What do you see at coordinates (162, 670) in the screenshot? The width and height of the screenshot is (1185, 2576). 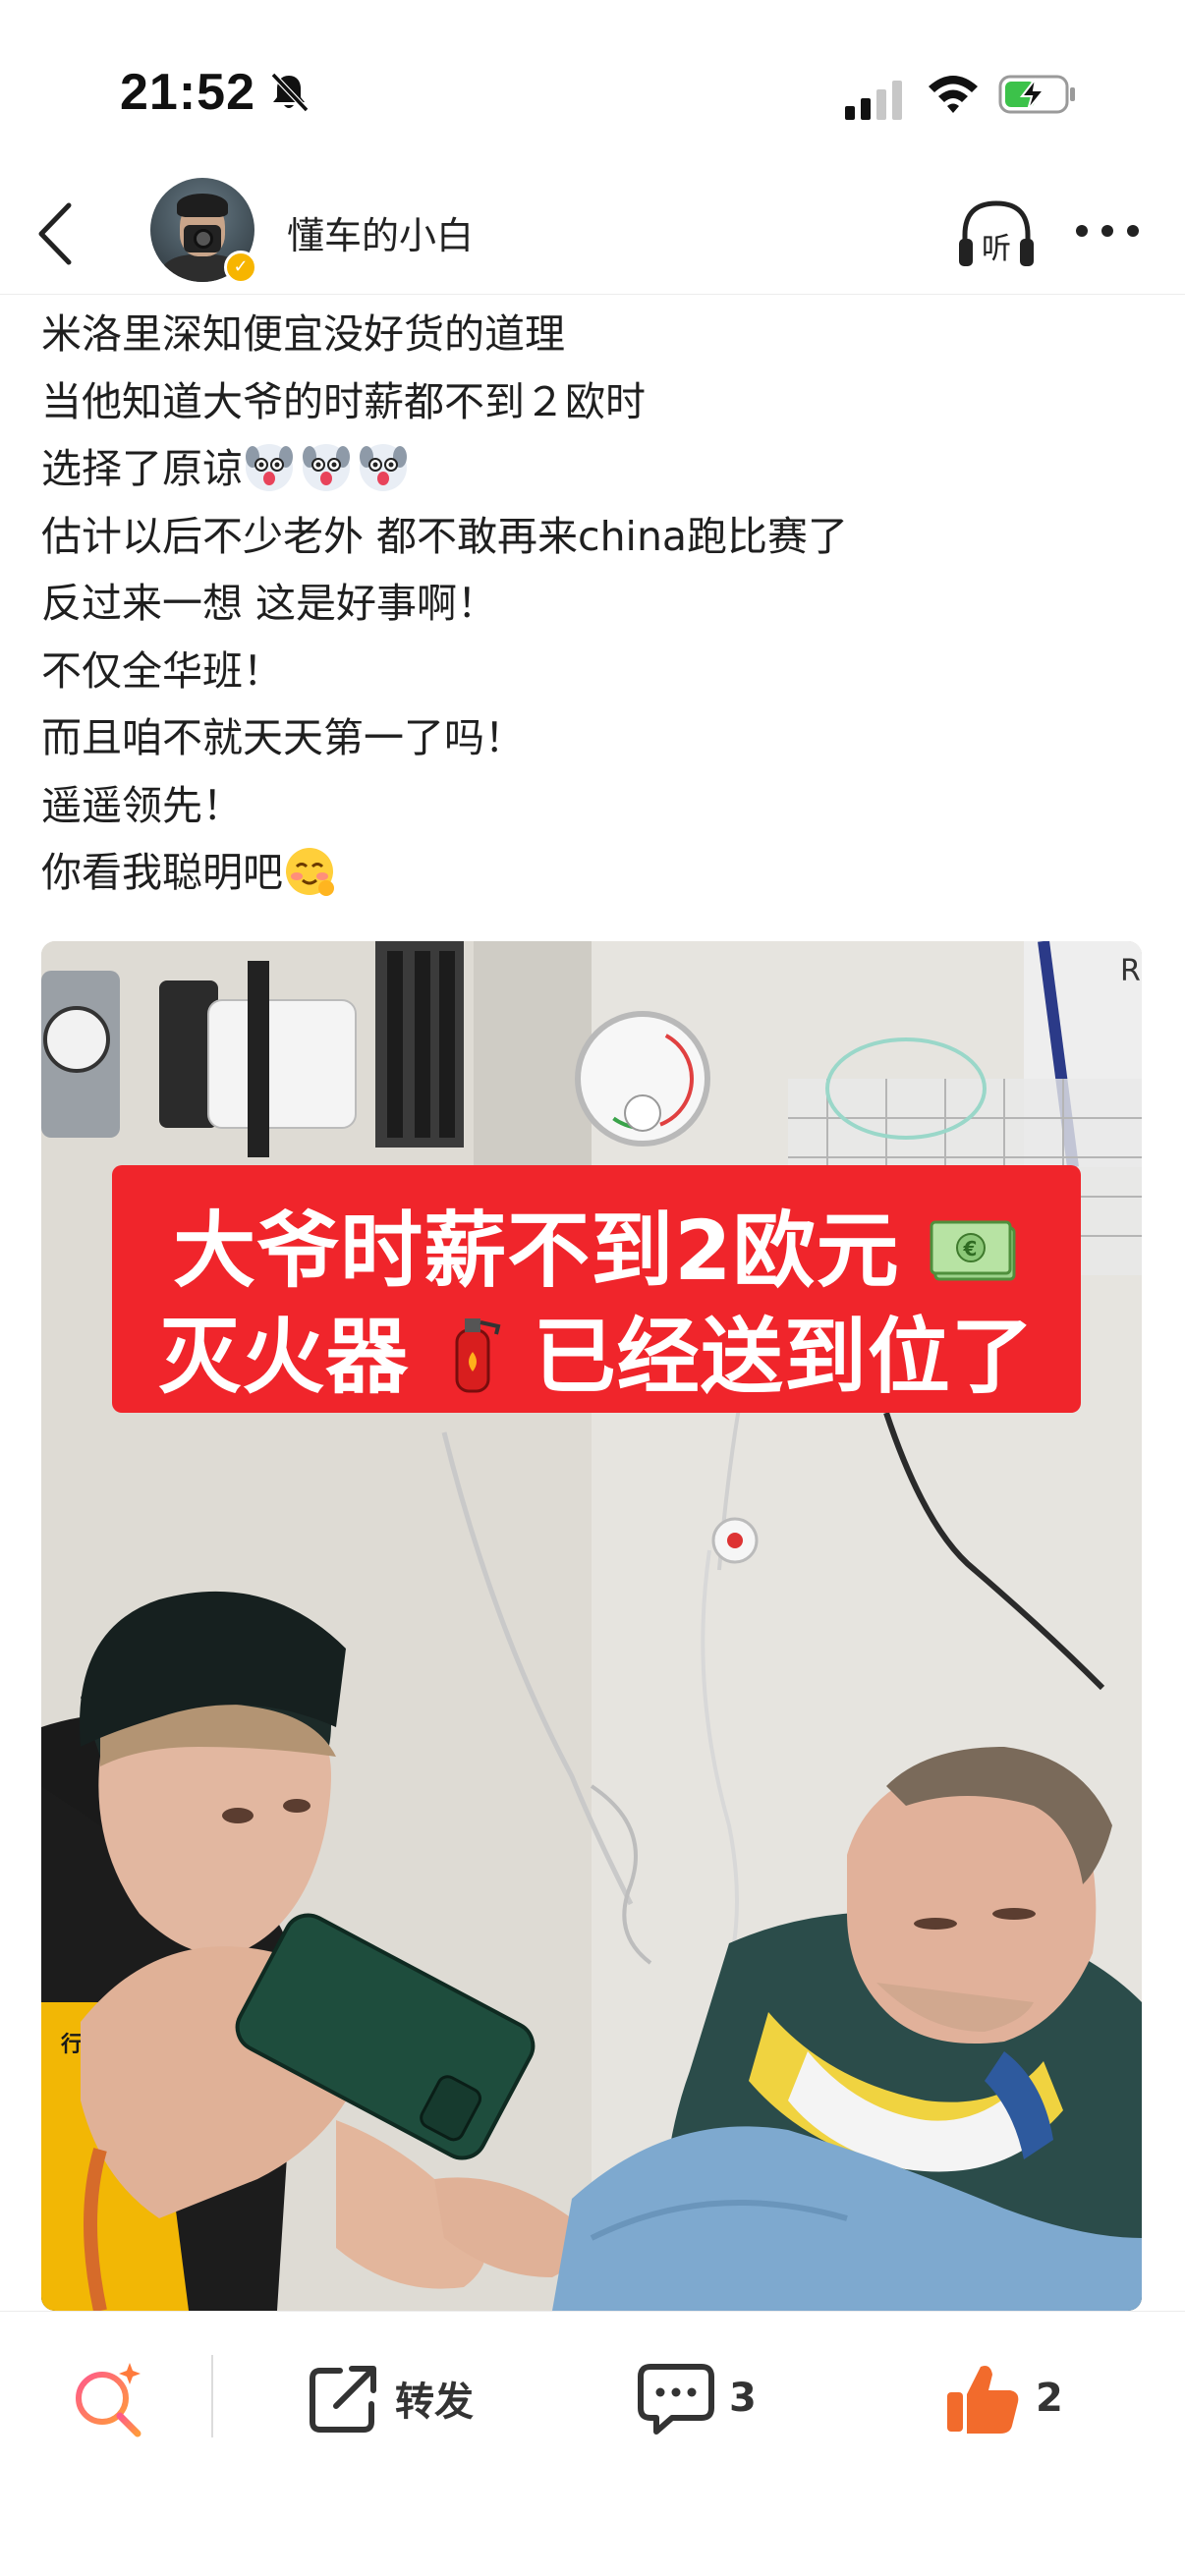 I see `post-line: 不仅全华班！` at bounding box center [162, 670].